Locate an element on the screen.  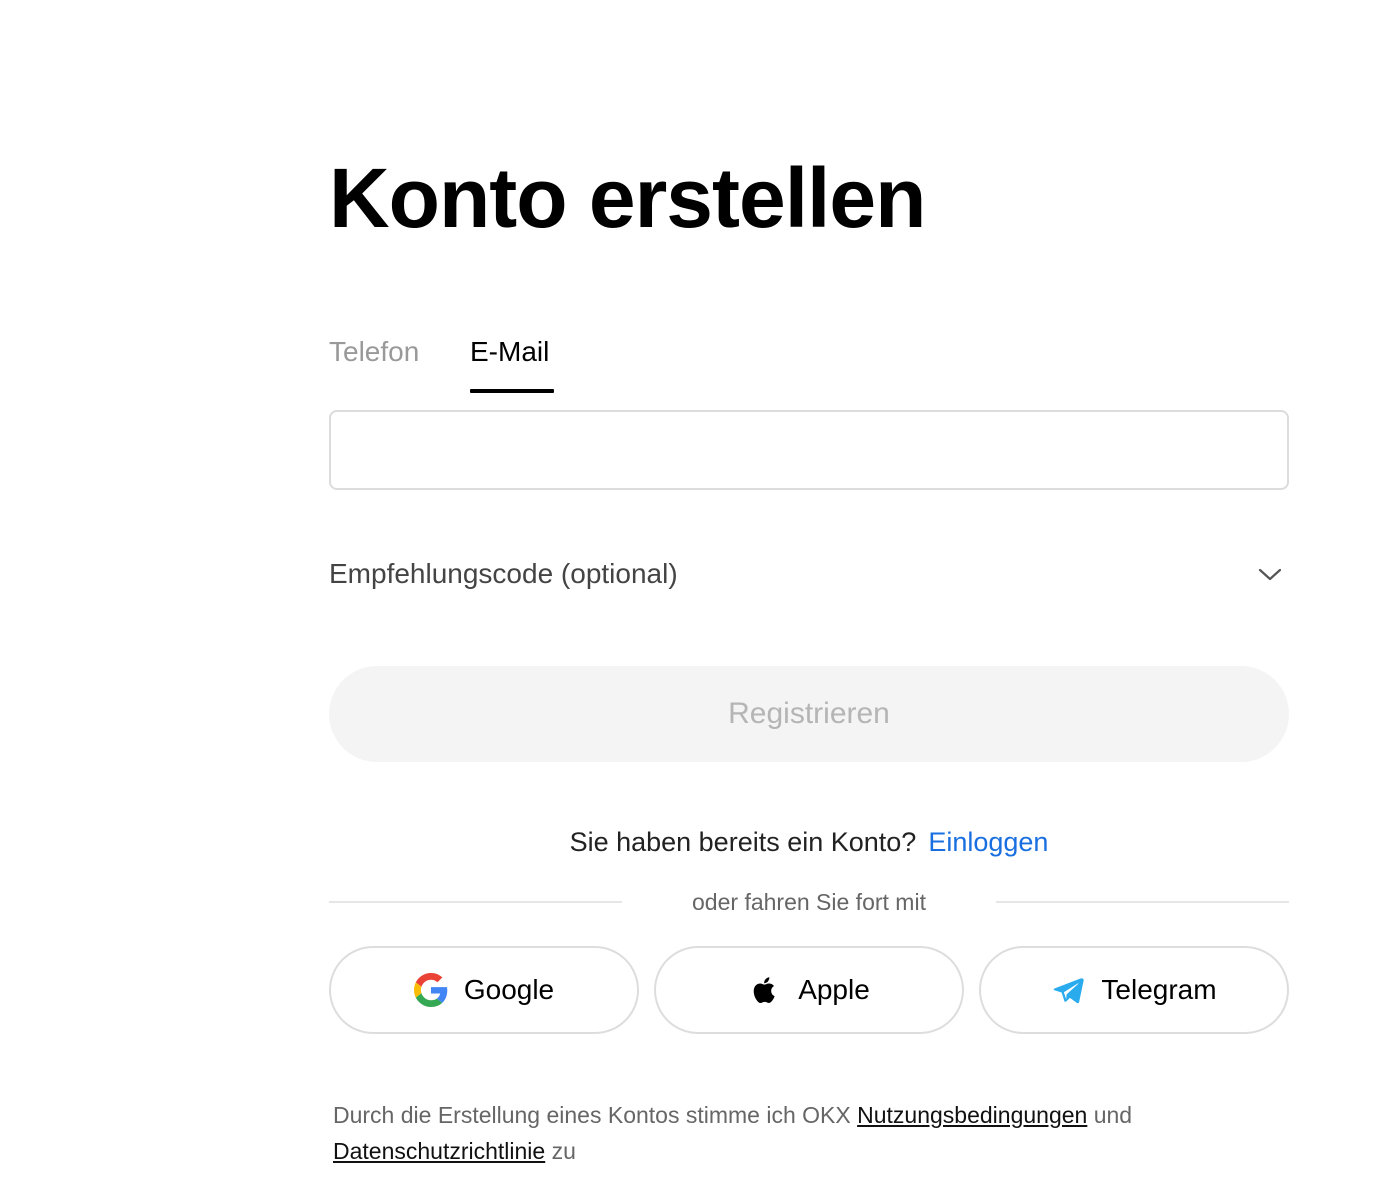
chevron-down-icon is located at coordinates (1270, 574).